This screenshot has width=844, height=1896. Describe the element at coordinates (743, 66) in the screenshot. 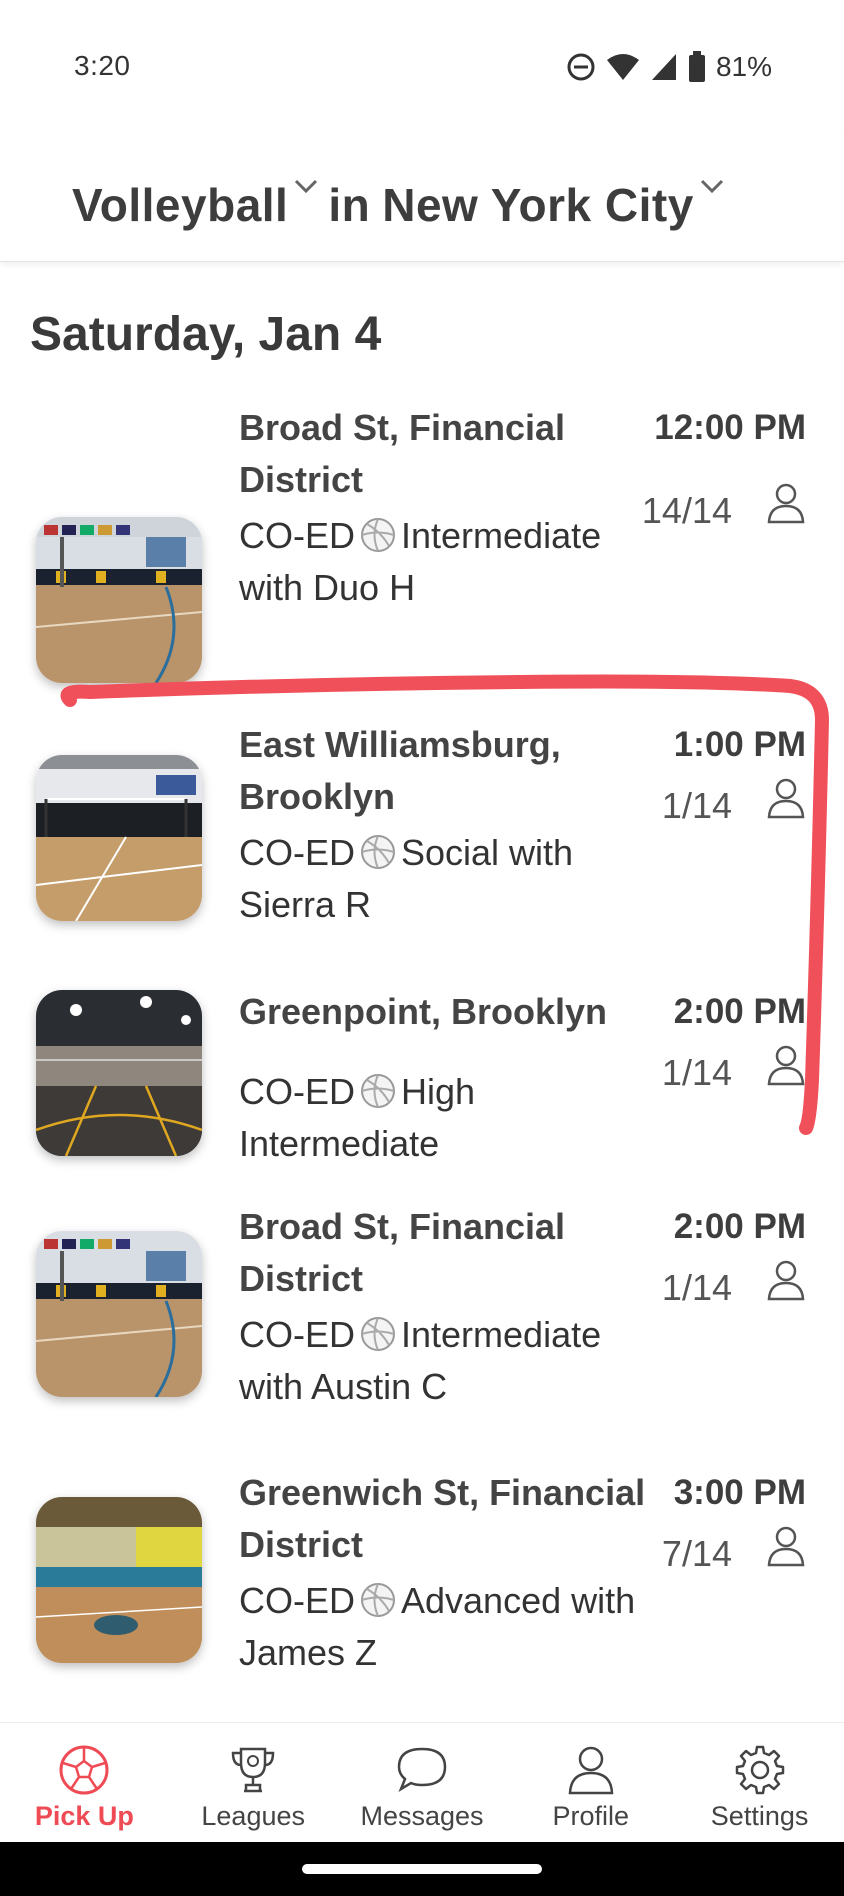

I see `battery-percent: 81%` at that location.